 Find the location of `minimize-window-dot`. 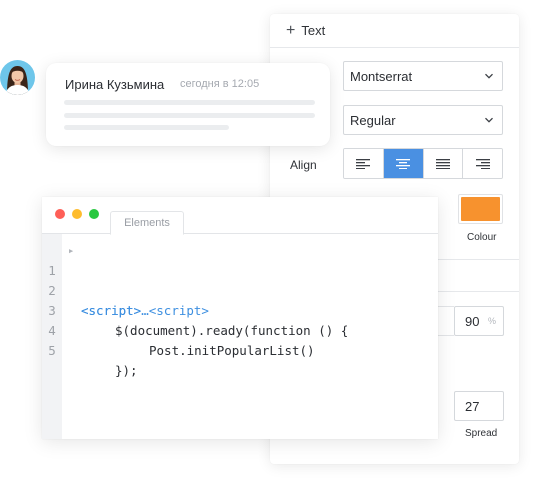

minimize-window-dot is located at coordinates (77, 214).